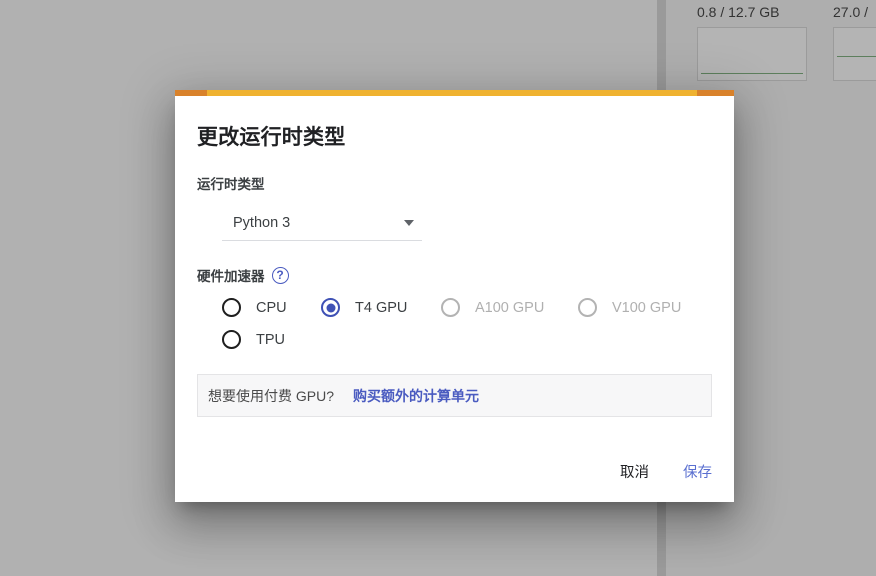 Image resolution: width=876 pixels, height=576 pixels. What do you see at coordinates (231, 184) in the screenshot?
I see `runtime-type-label: 运行时类型` at bounding box center [231, 184].